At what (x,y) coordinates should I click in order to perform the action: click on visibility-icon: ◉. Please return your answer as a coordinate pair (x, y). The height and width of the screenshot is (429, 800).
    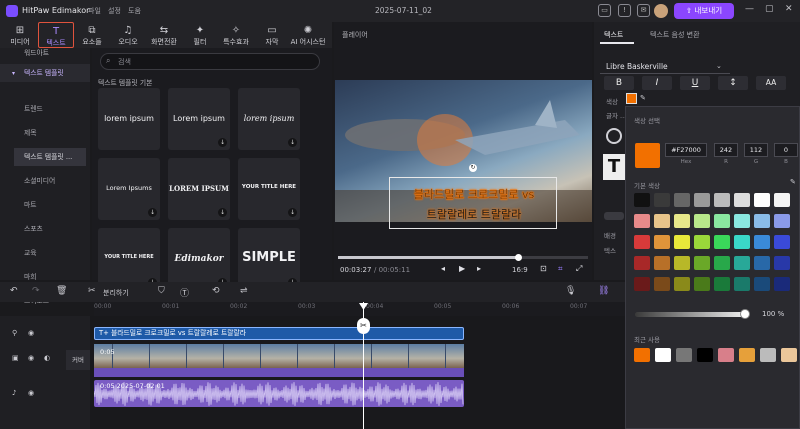
    Looking at the image, I should click on (31, 333).